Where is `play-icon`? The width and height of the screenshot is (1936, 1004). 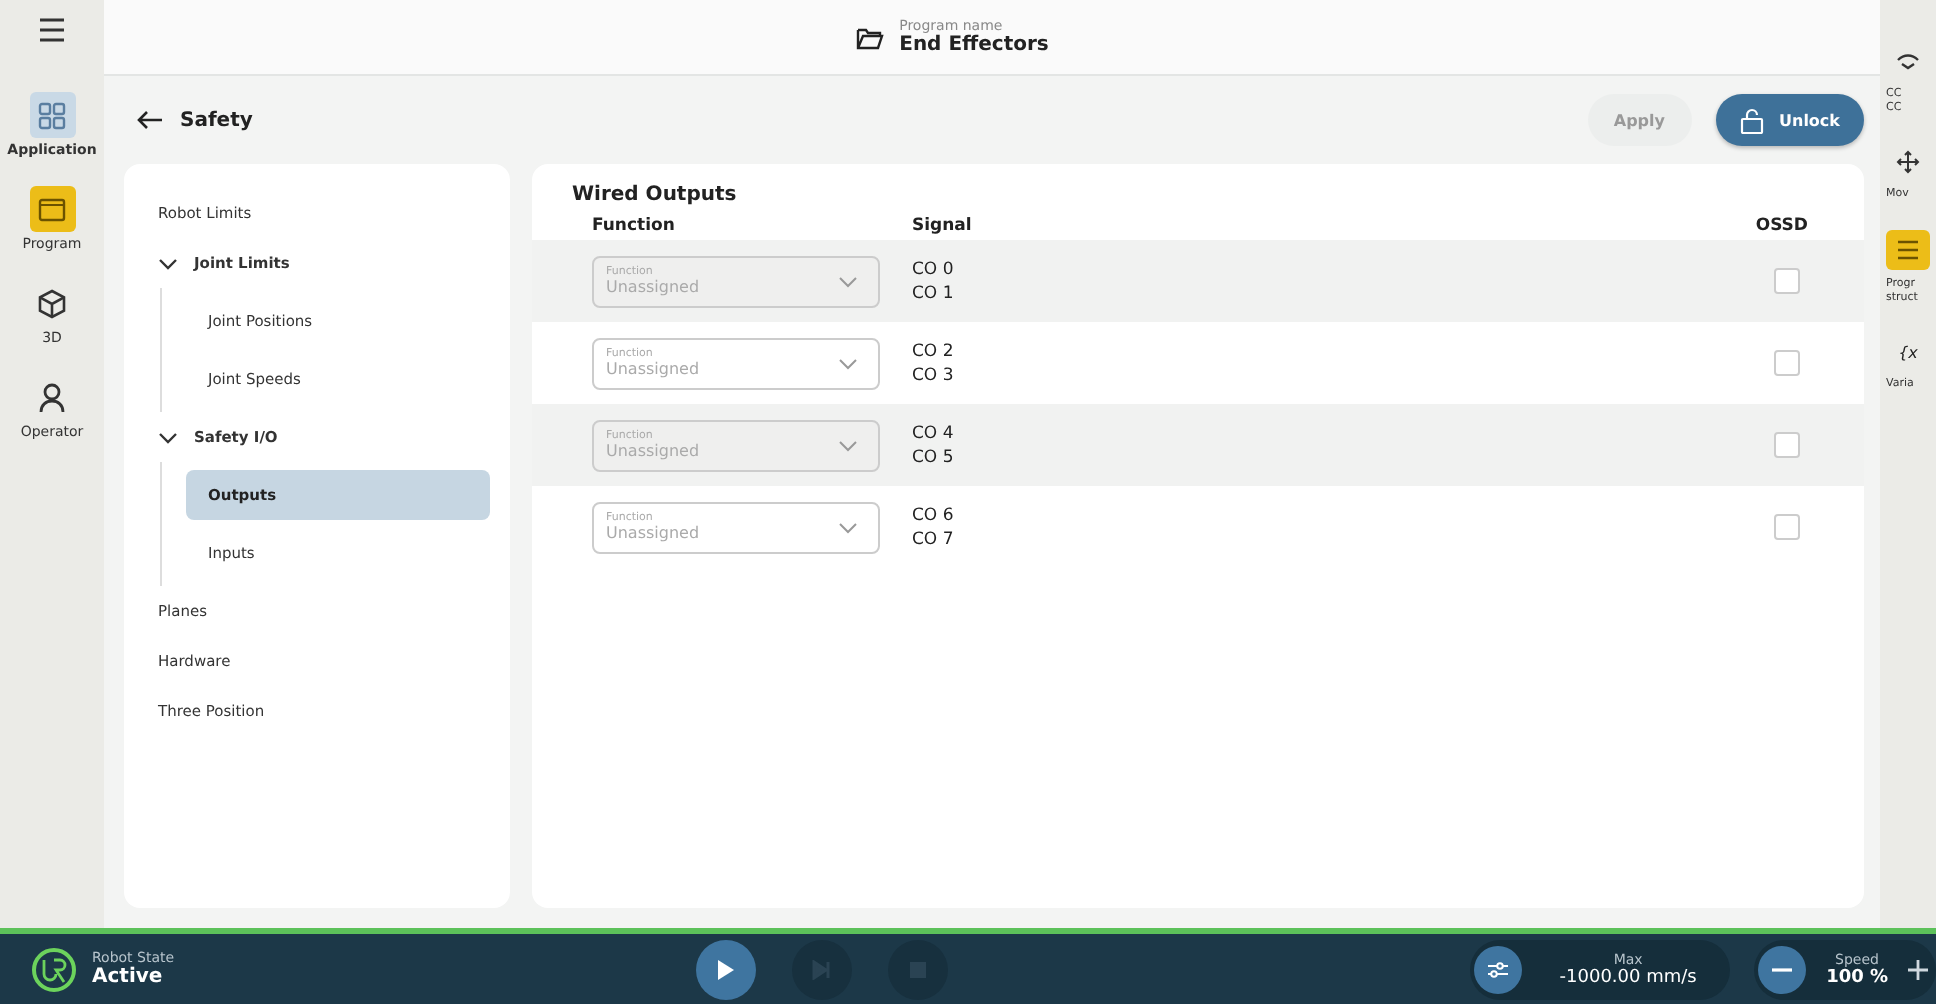 play-icon is located at coordinates (726, 969).